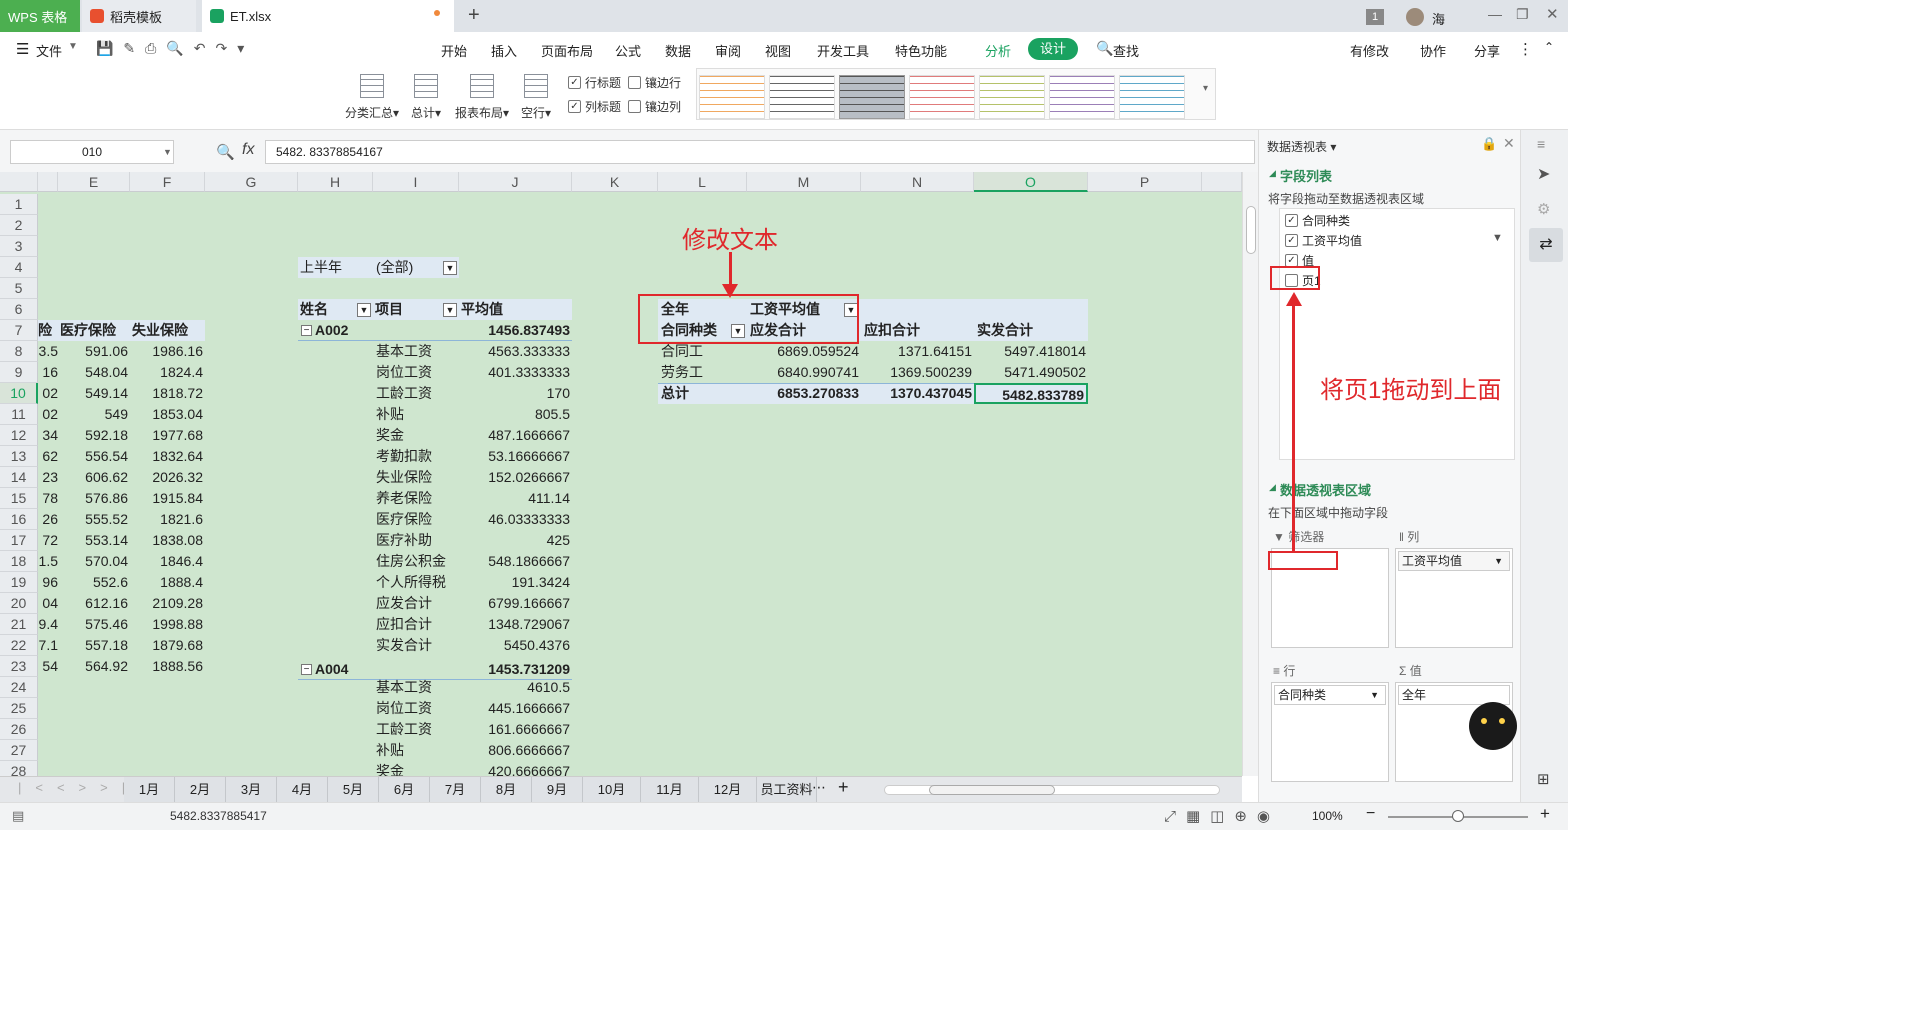  What do you see at coordinates (19, 435) in the screenshot?
I see `row-header: 12` at bounding box center [19, 435].